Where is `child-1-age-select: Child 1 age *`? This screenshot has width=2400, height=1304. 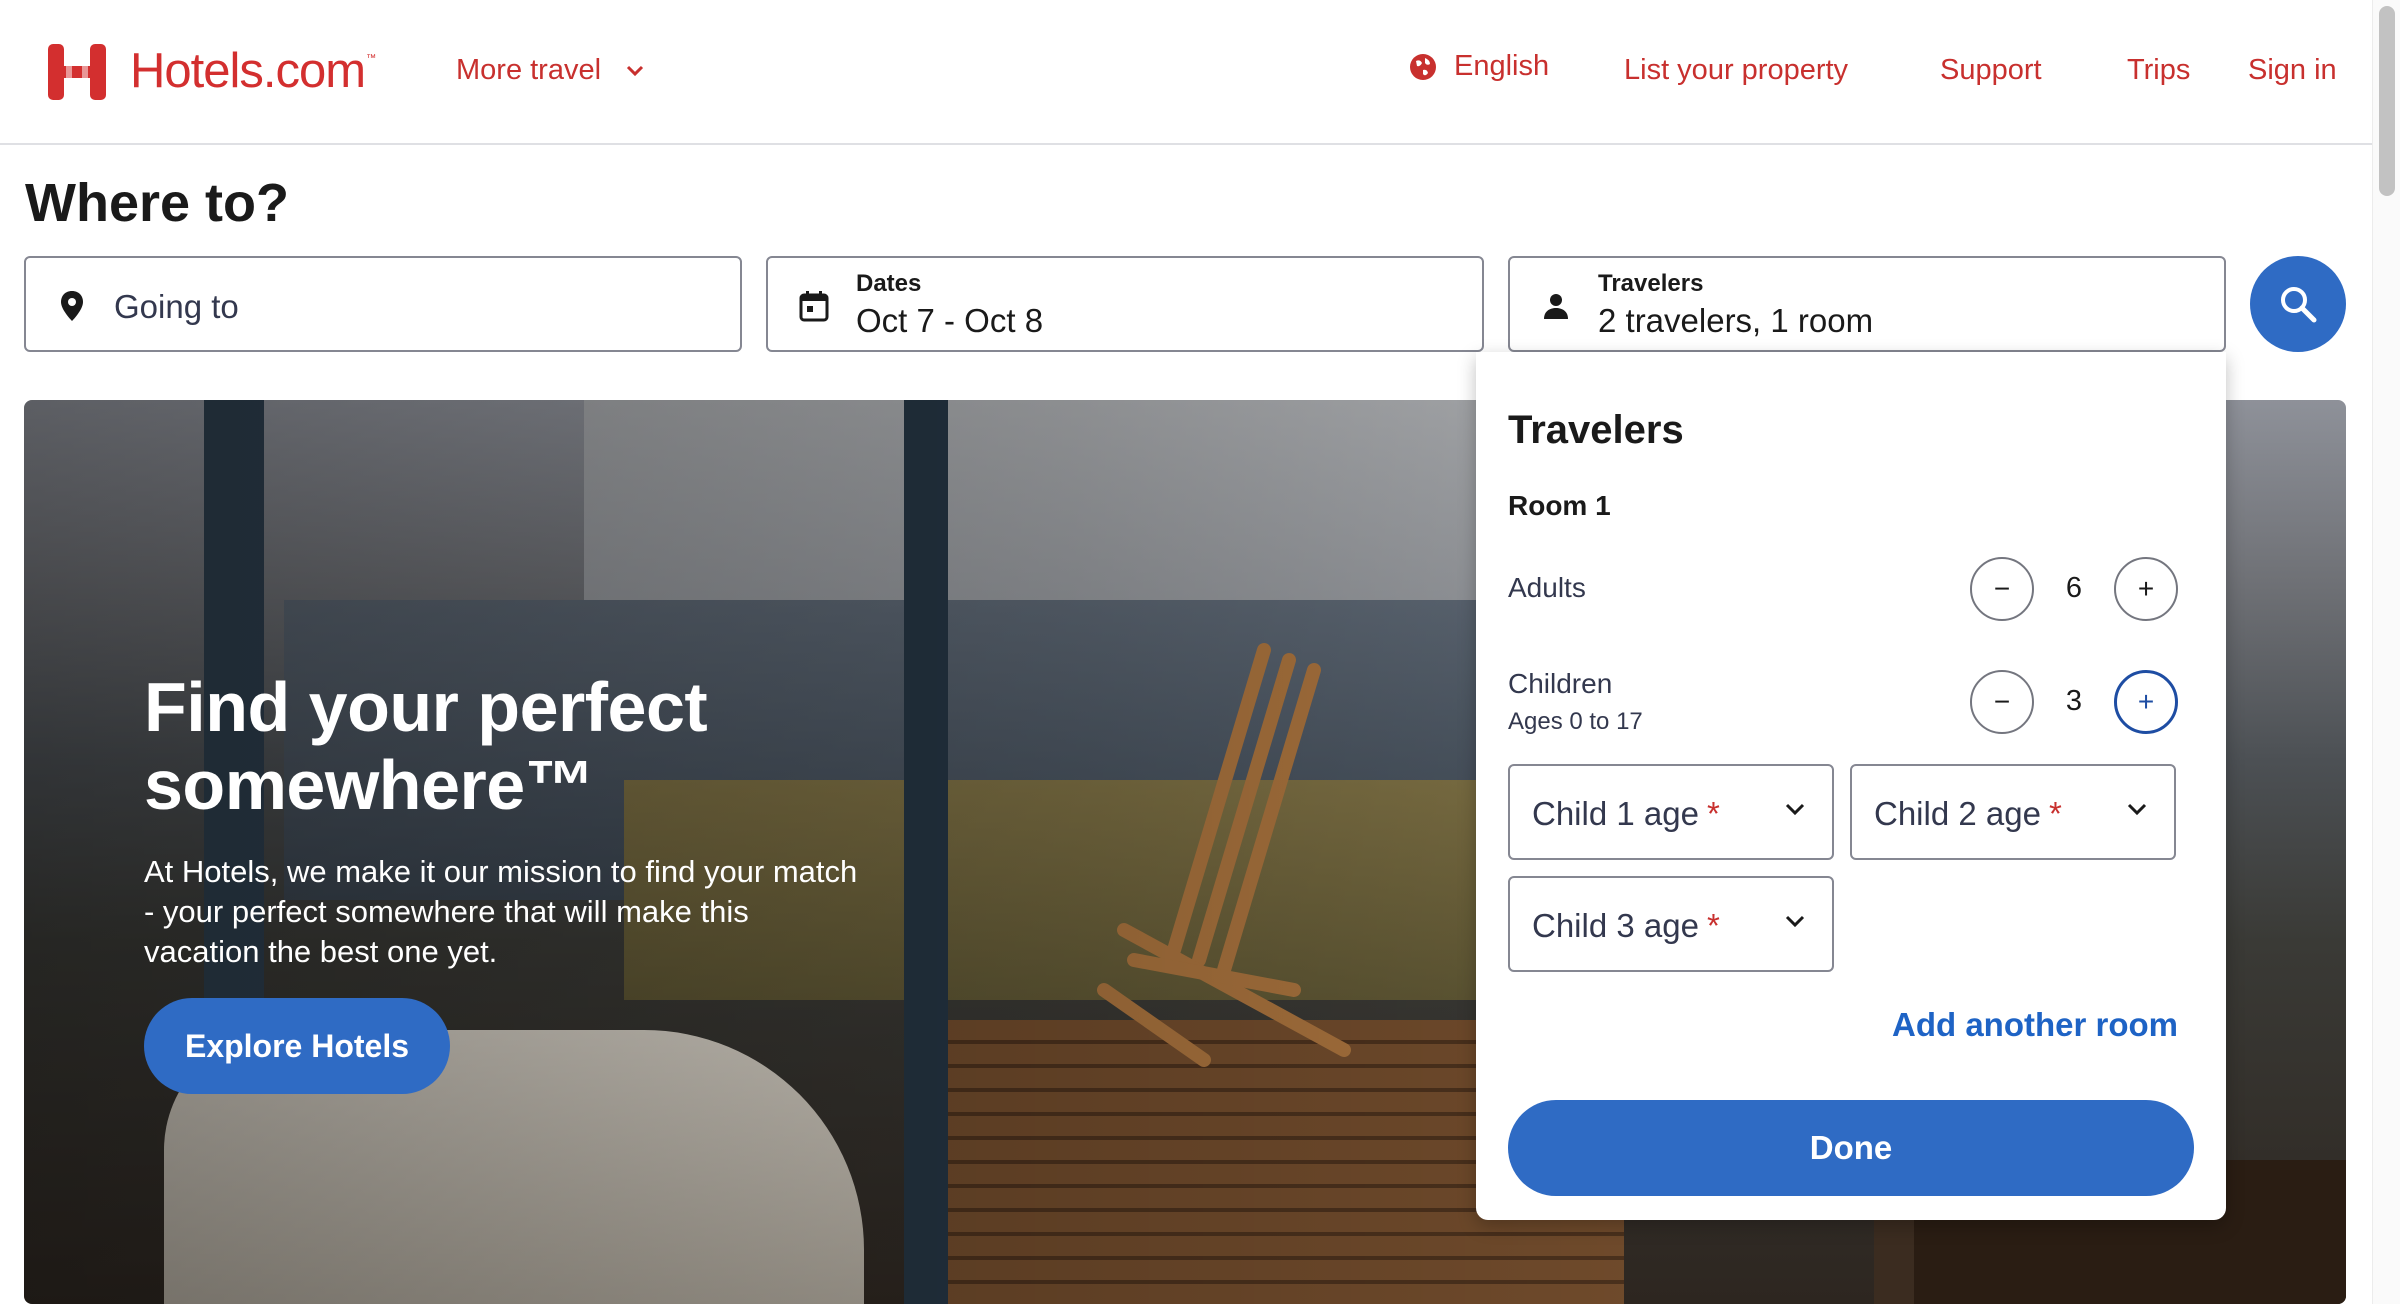 child-1-age-select: Child 1 age * is located at coordinates (1671, 812).